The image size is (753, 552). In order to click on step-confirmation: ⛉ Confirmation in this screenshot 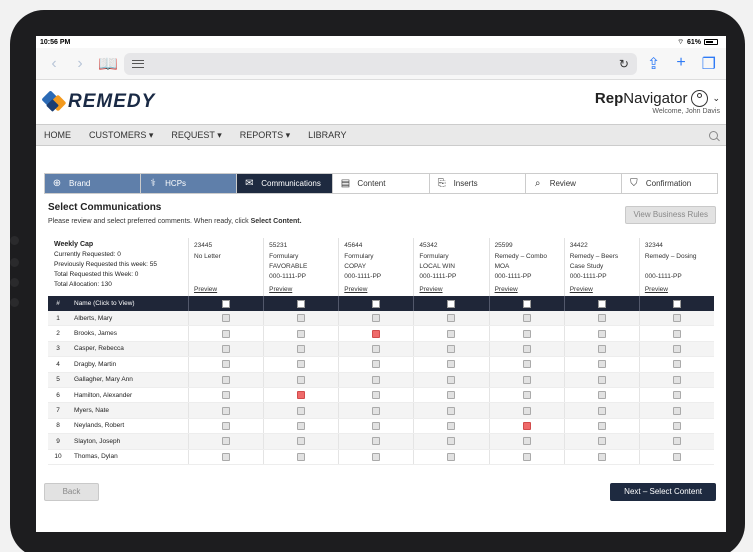, I will do `click(669, 183)`.